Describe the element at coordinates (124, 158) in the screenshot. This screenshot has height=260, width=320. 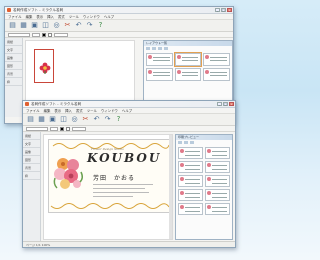
I see `card-company: KOUBOU` at that location.